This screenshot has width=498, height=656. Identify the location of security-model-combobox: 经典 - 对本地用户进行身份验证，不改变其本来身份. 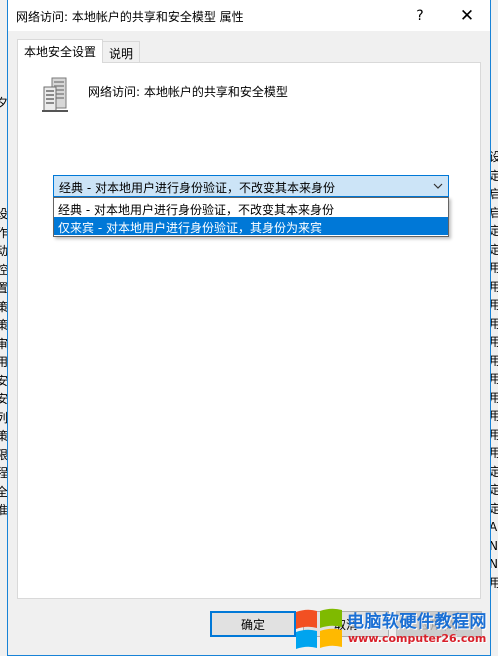
(251, 186).